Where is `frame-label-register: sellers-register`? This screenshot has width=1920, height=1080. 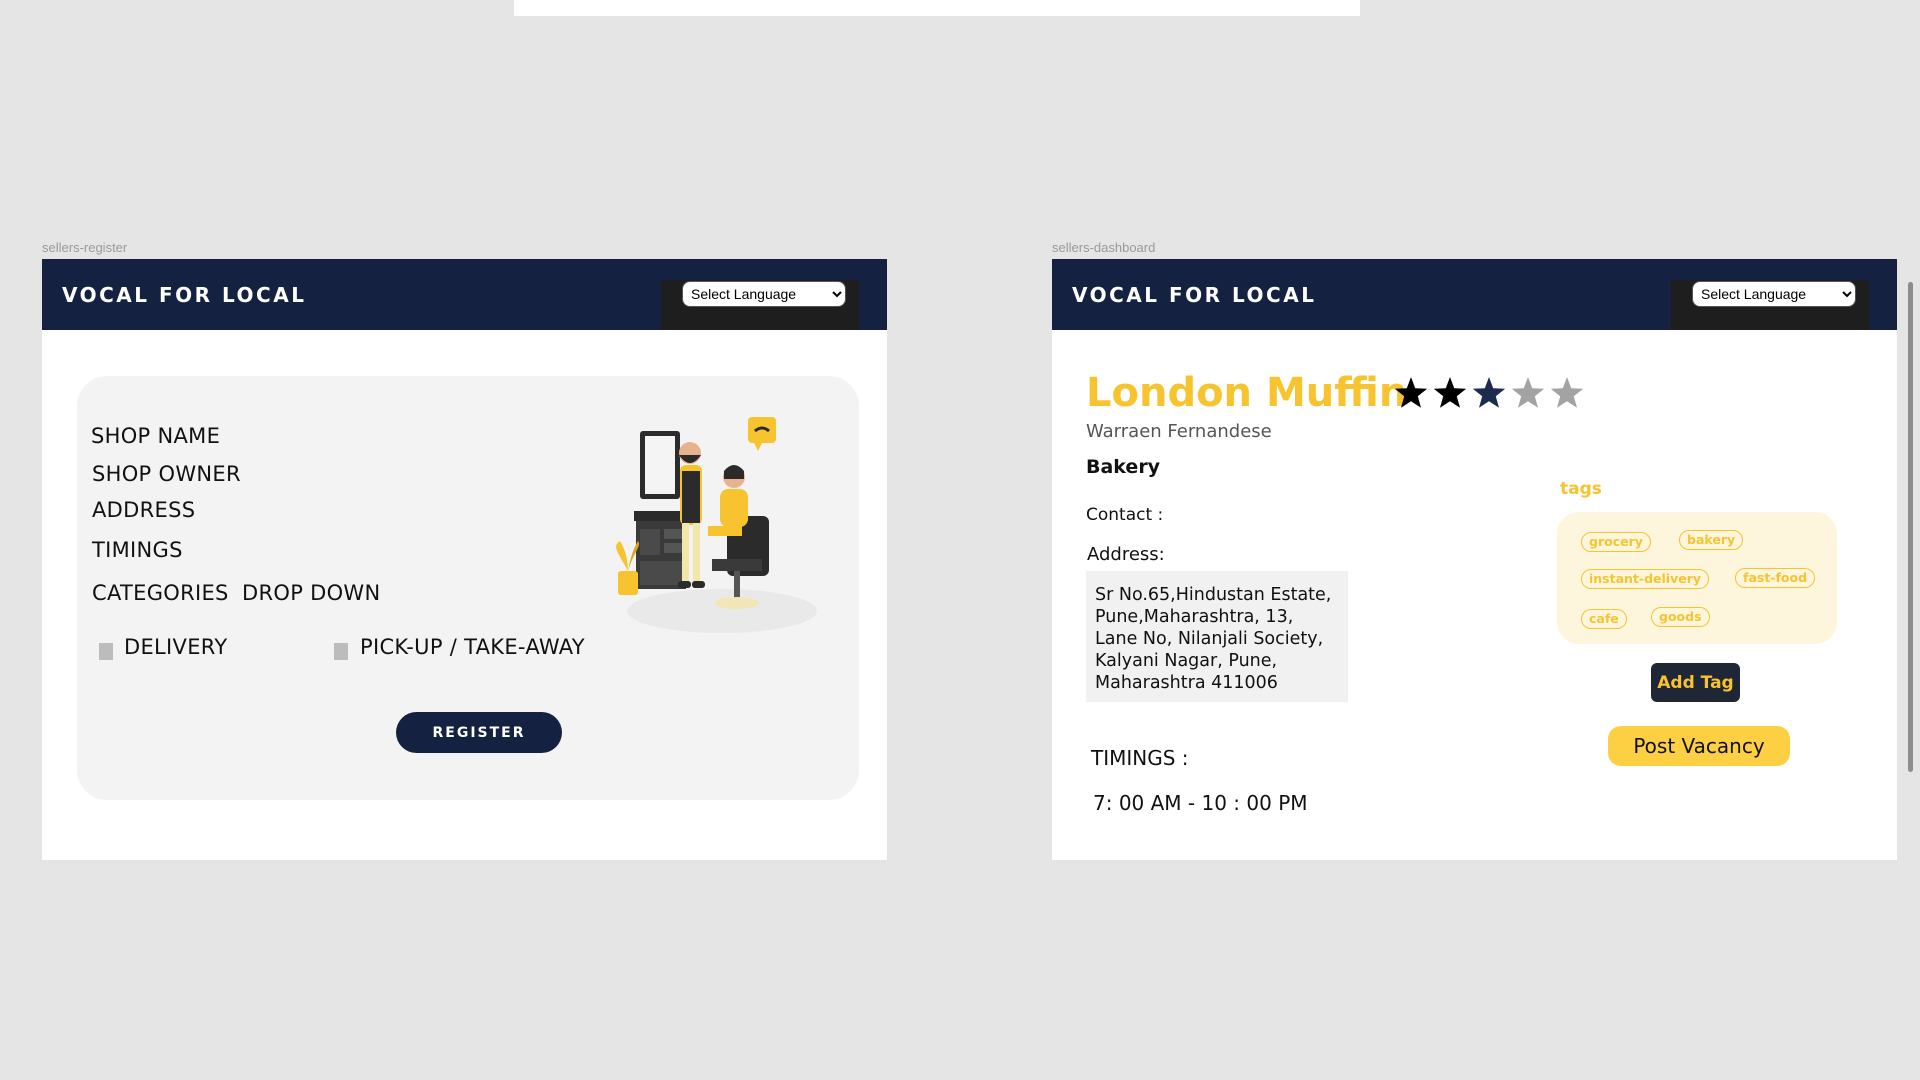
frame-label-register: sellers-register is located at coordinates (85, 247).